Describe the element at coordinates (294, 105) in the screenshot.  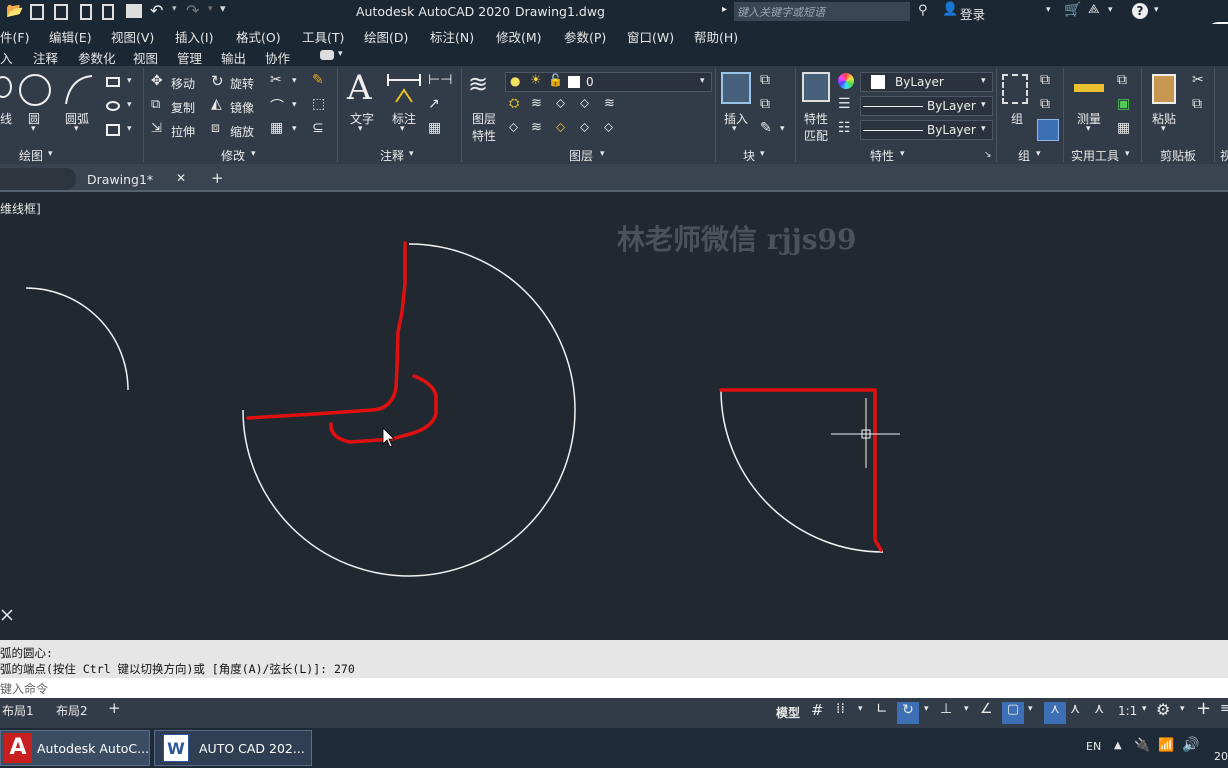
I see `fillet-dropdown-icon: ▾` at that location.